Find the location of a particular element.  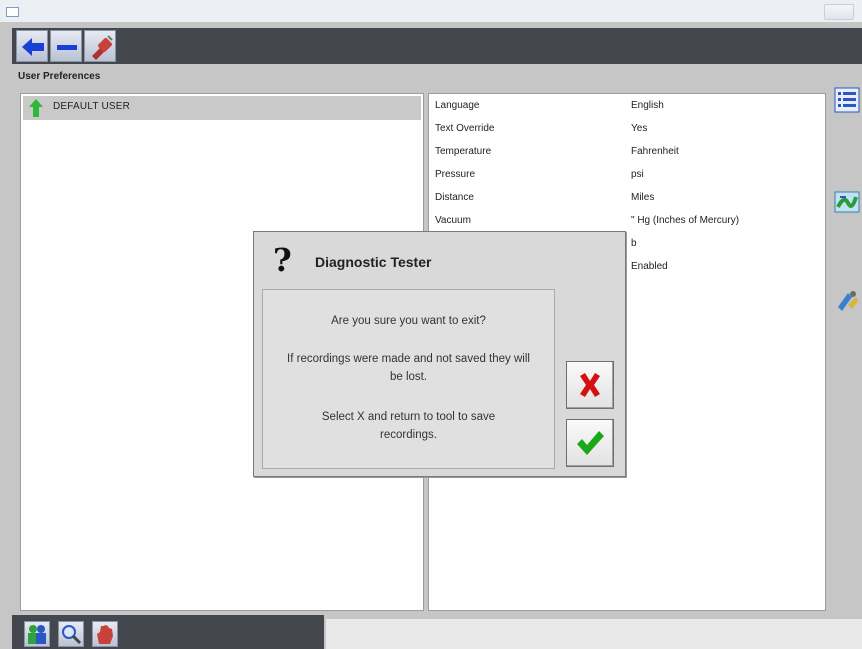

window-titlebar is located at coordinates (431, 11).